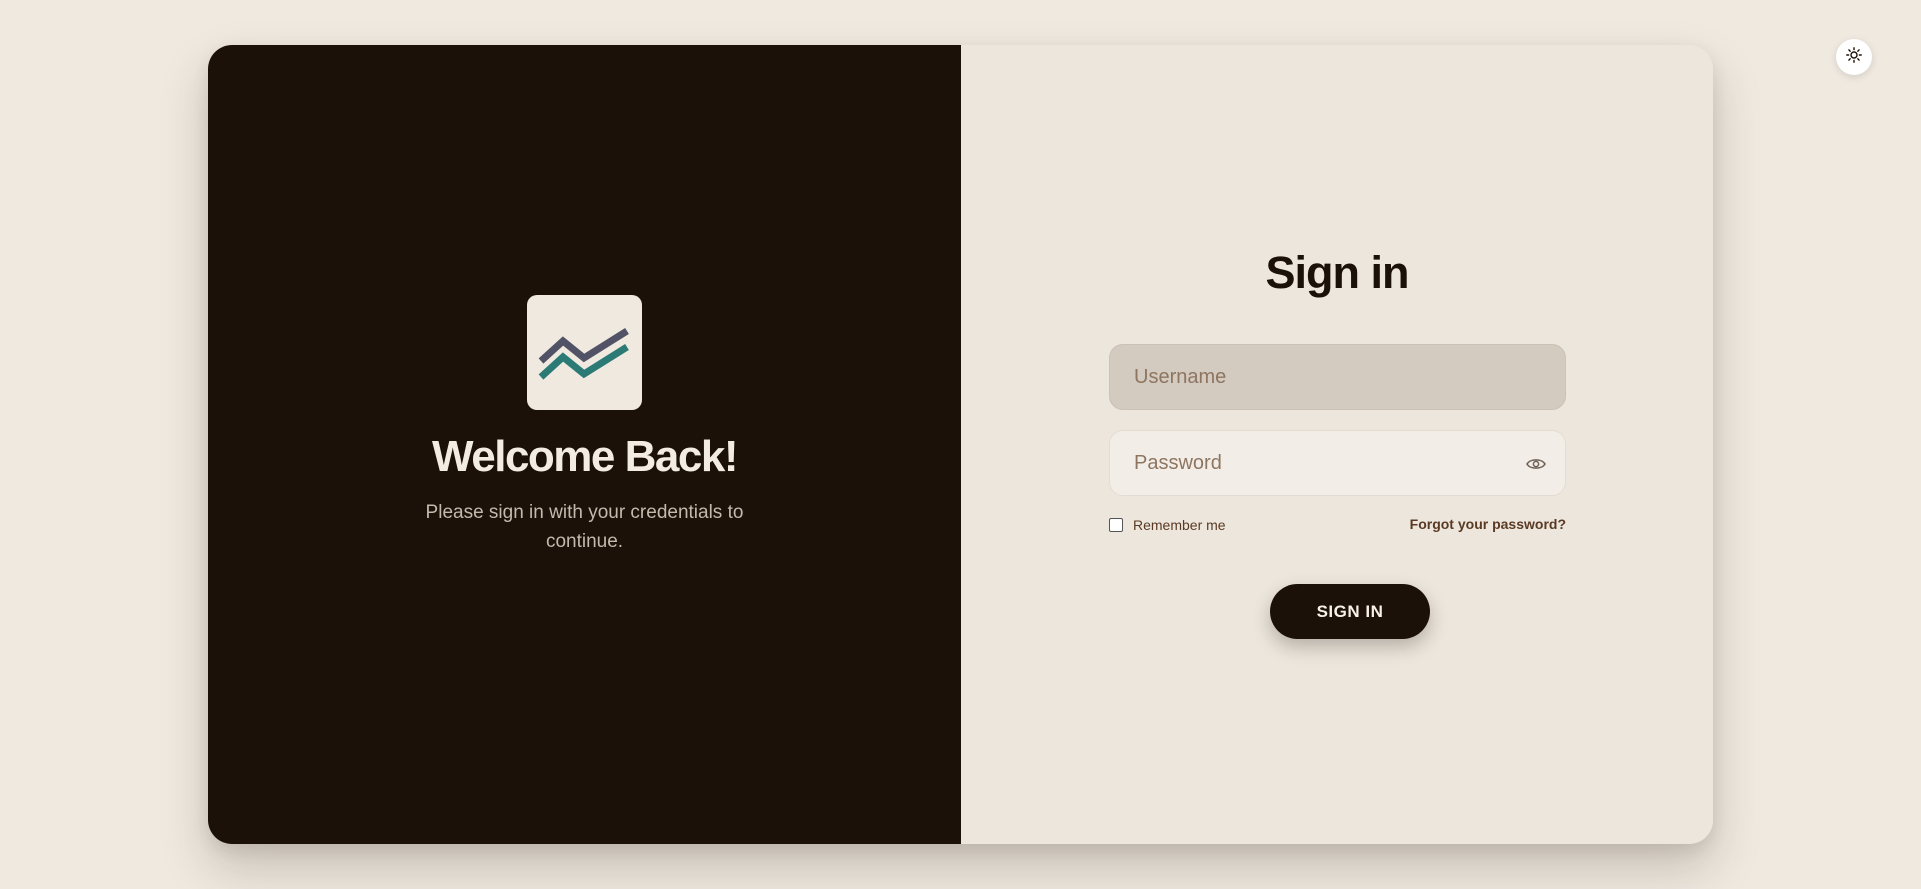  Describe the element at coordinates (1350, 611) in the screenshot. I see `sign-in-button: SIGN IN` at that location.